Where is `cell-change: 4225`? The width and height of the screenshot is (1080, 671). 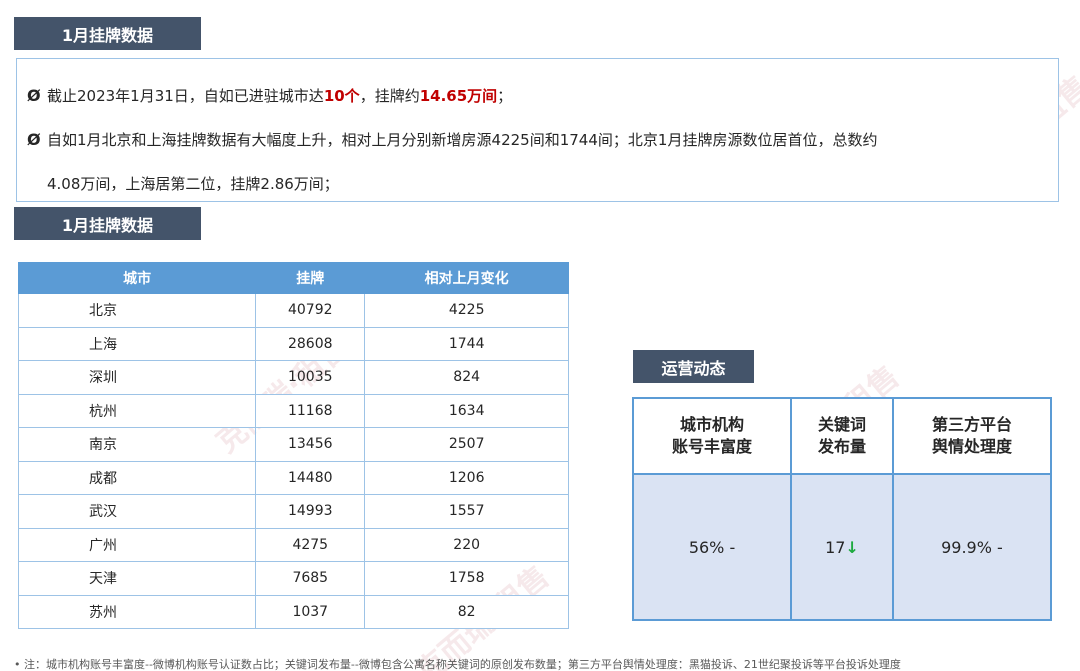 cell-change: 4225 is located at coordinates (466, 310).